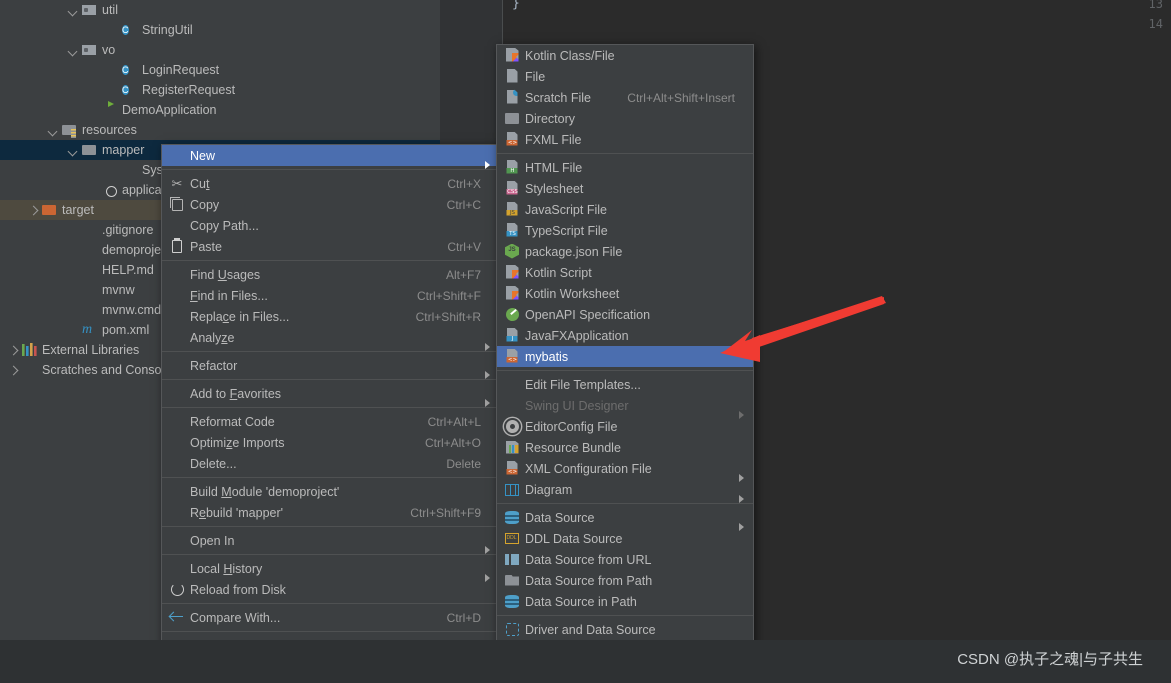 Image resolution: width=1171 pixels, height=683 pixels. I want to click on menu-item-label: Kotlin Script, so click(558, 272).